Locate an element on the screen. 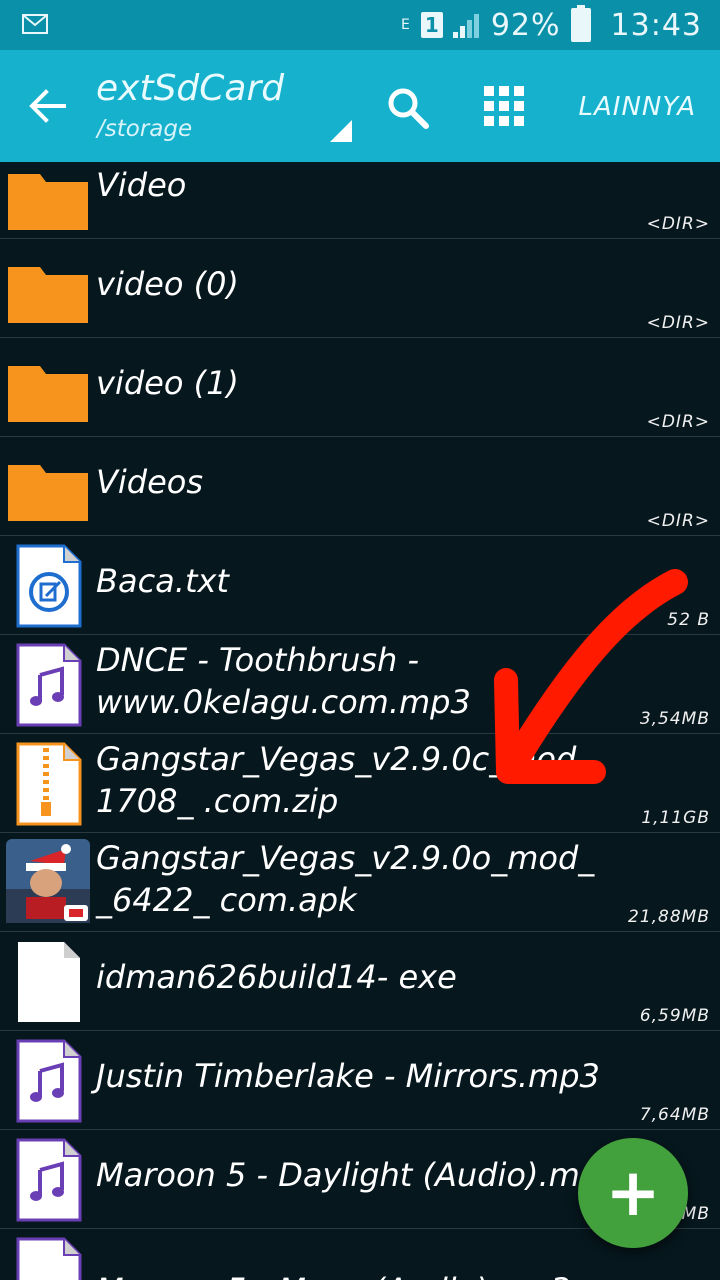  file-meta: 7,64MB is located at coordinates (674, 1115).